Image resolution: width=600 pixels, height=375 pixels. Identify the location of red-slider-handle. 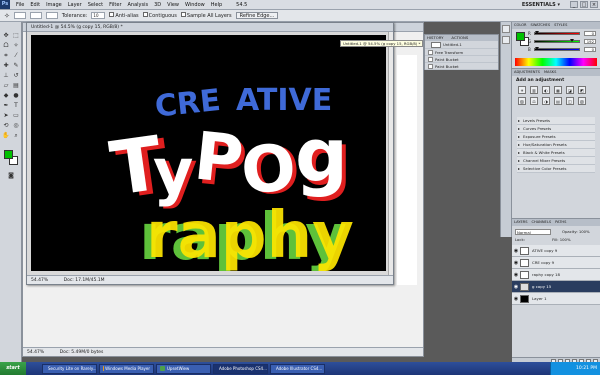
(537, 32).